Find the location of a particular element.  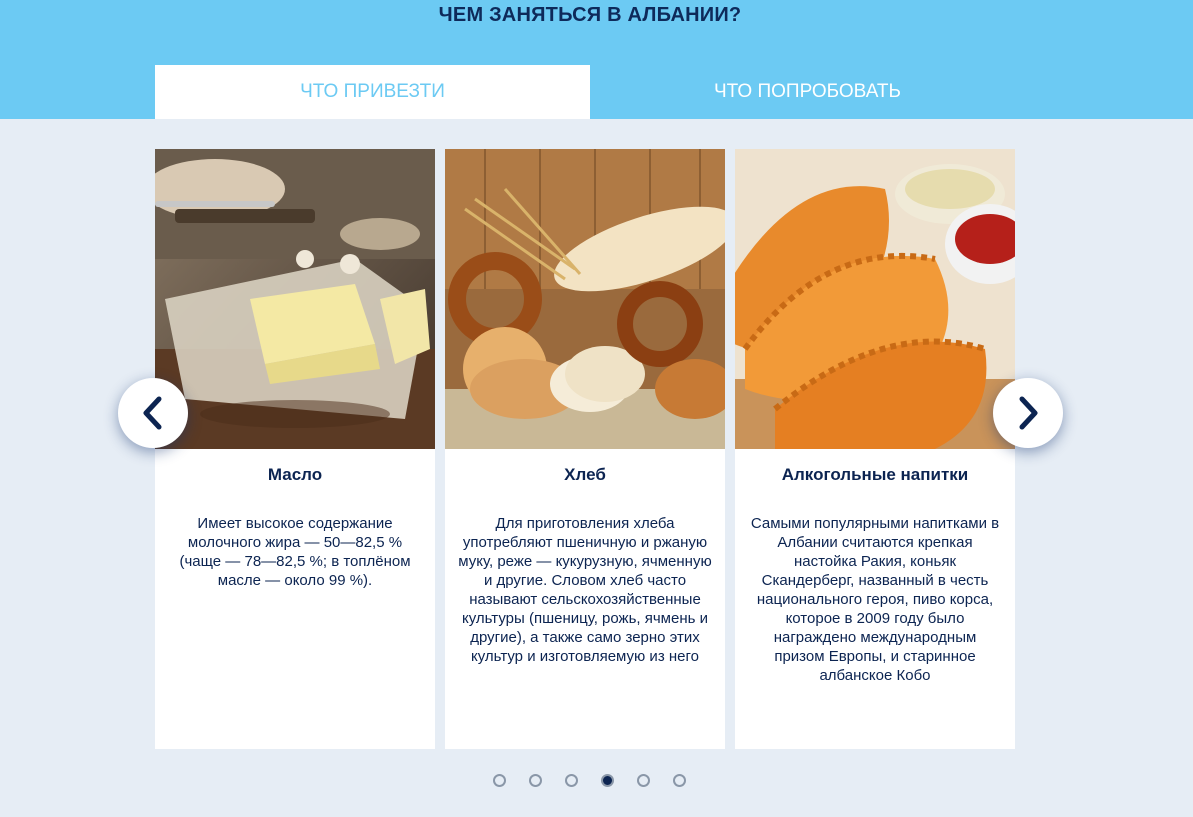

card-title: Алкогольные напитки is located at coordinates (875, 474).